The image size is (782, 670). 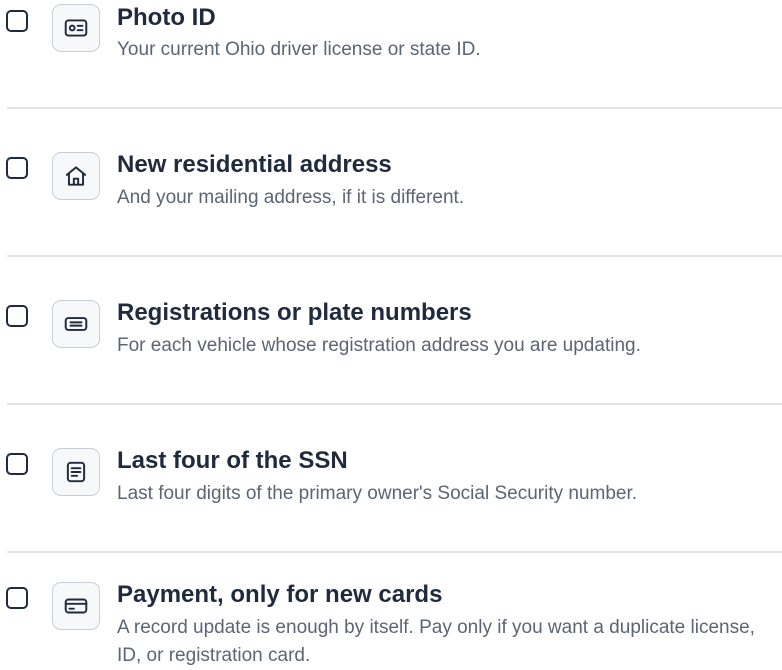 What do you see at coordinates (76, 472) in the screenshot?
I see `document-icon` at bounding box center [76, 472].